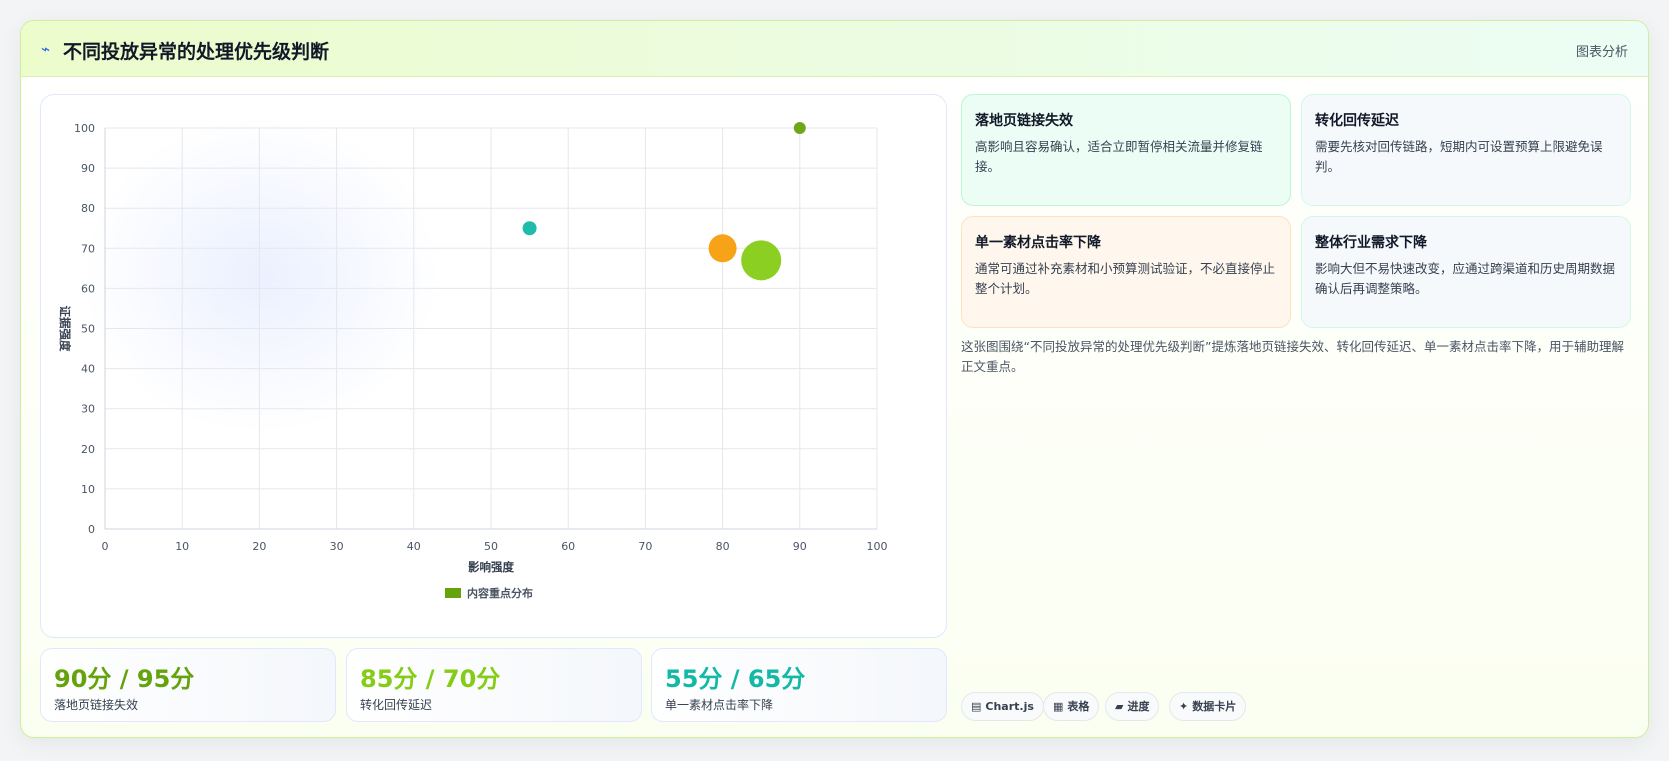 The height and width of the screenshot is (761, 1669). What do you see at coordinates (1357, 121) in the screenshot?
I see `info-card-title: 转化回传延迟` at bounding box center [1357, 121].